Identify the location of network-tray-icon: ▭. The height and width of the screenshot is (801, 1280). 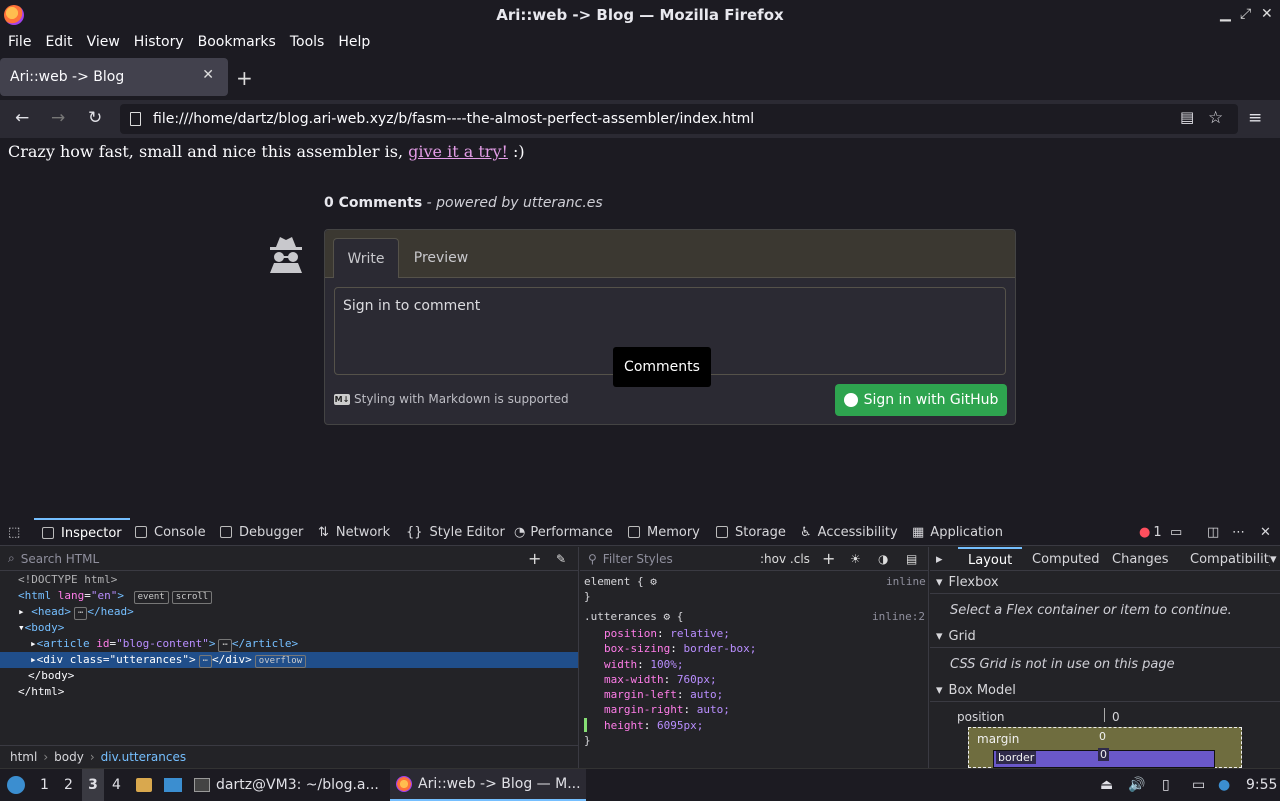
(1198, 785).